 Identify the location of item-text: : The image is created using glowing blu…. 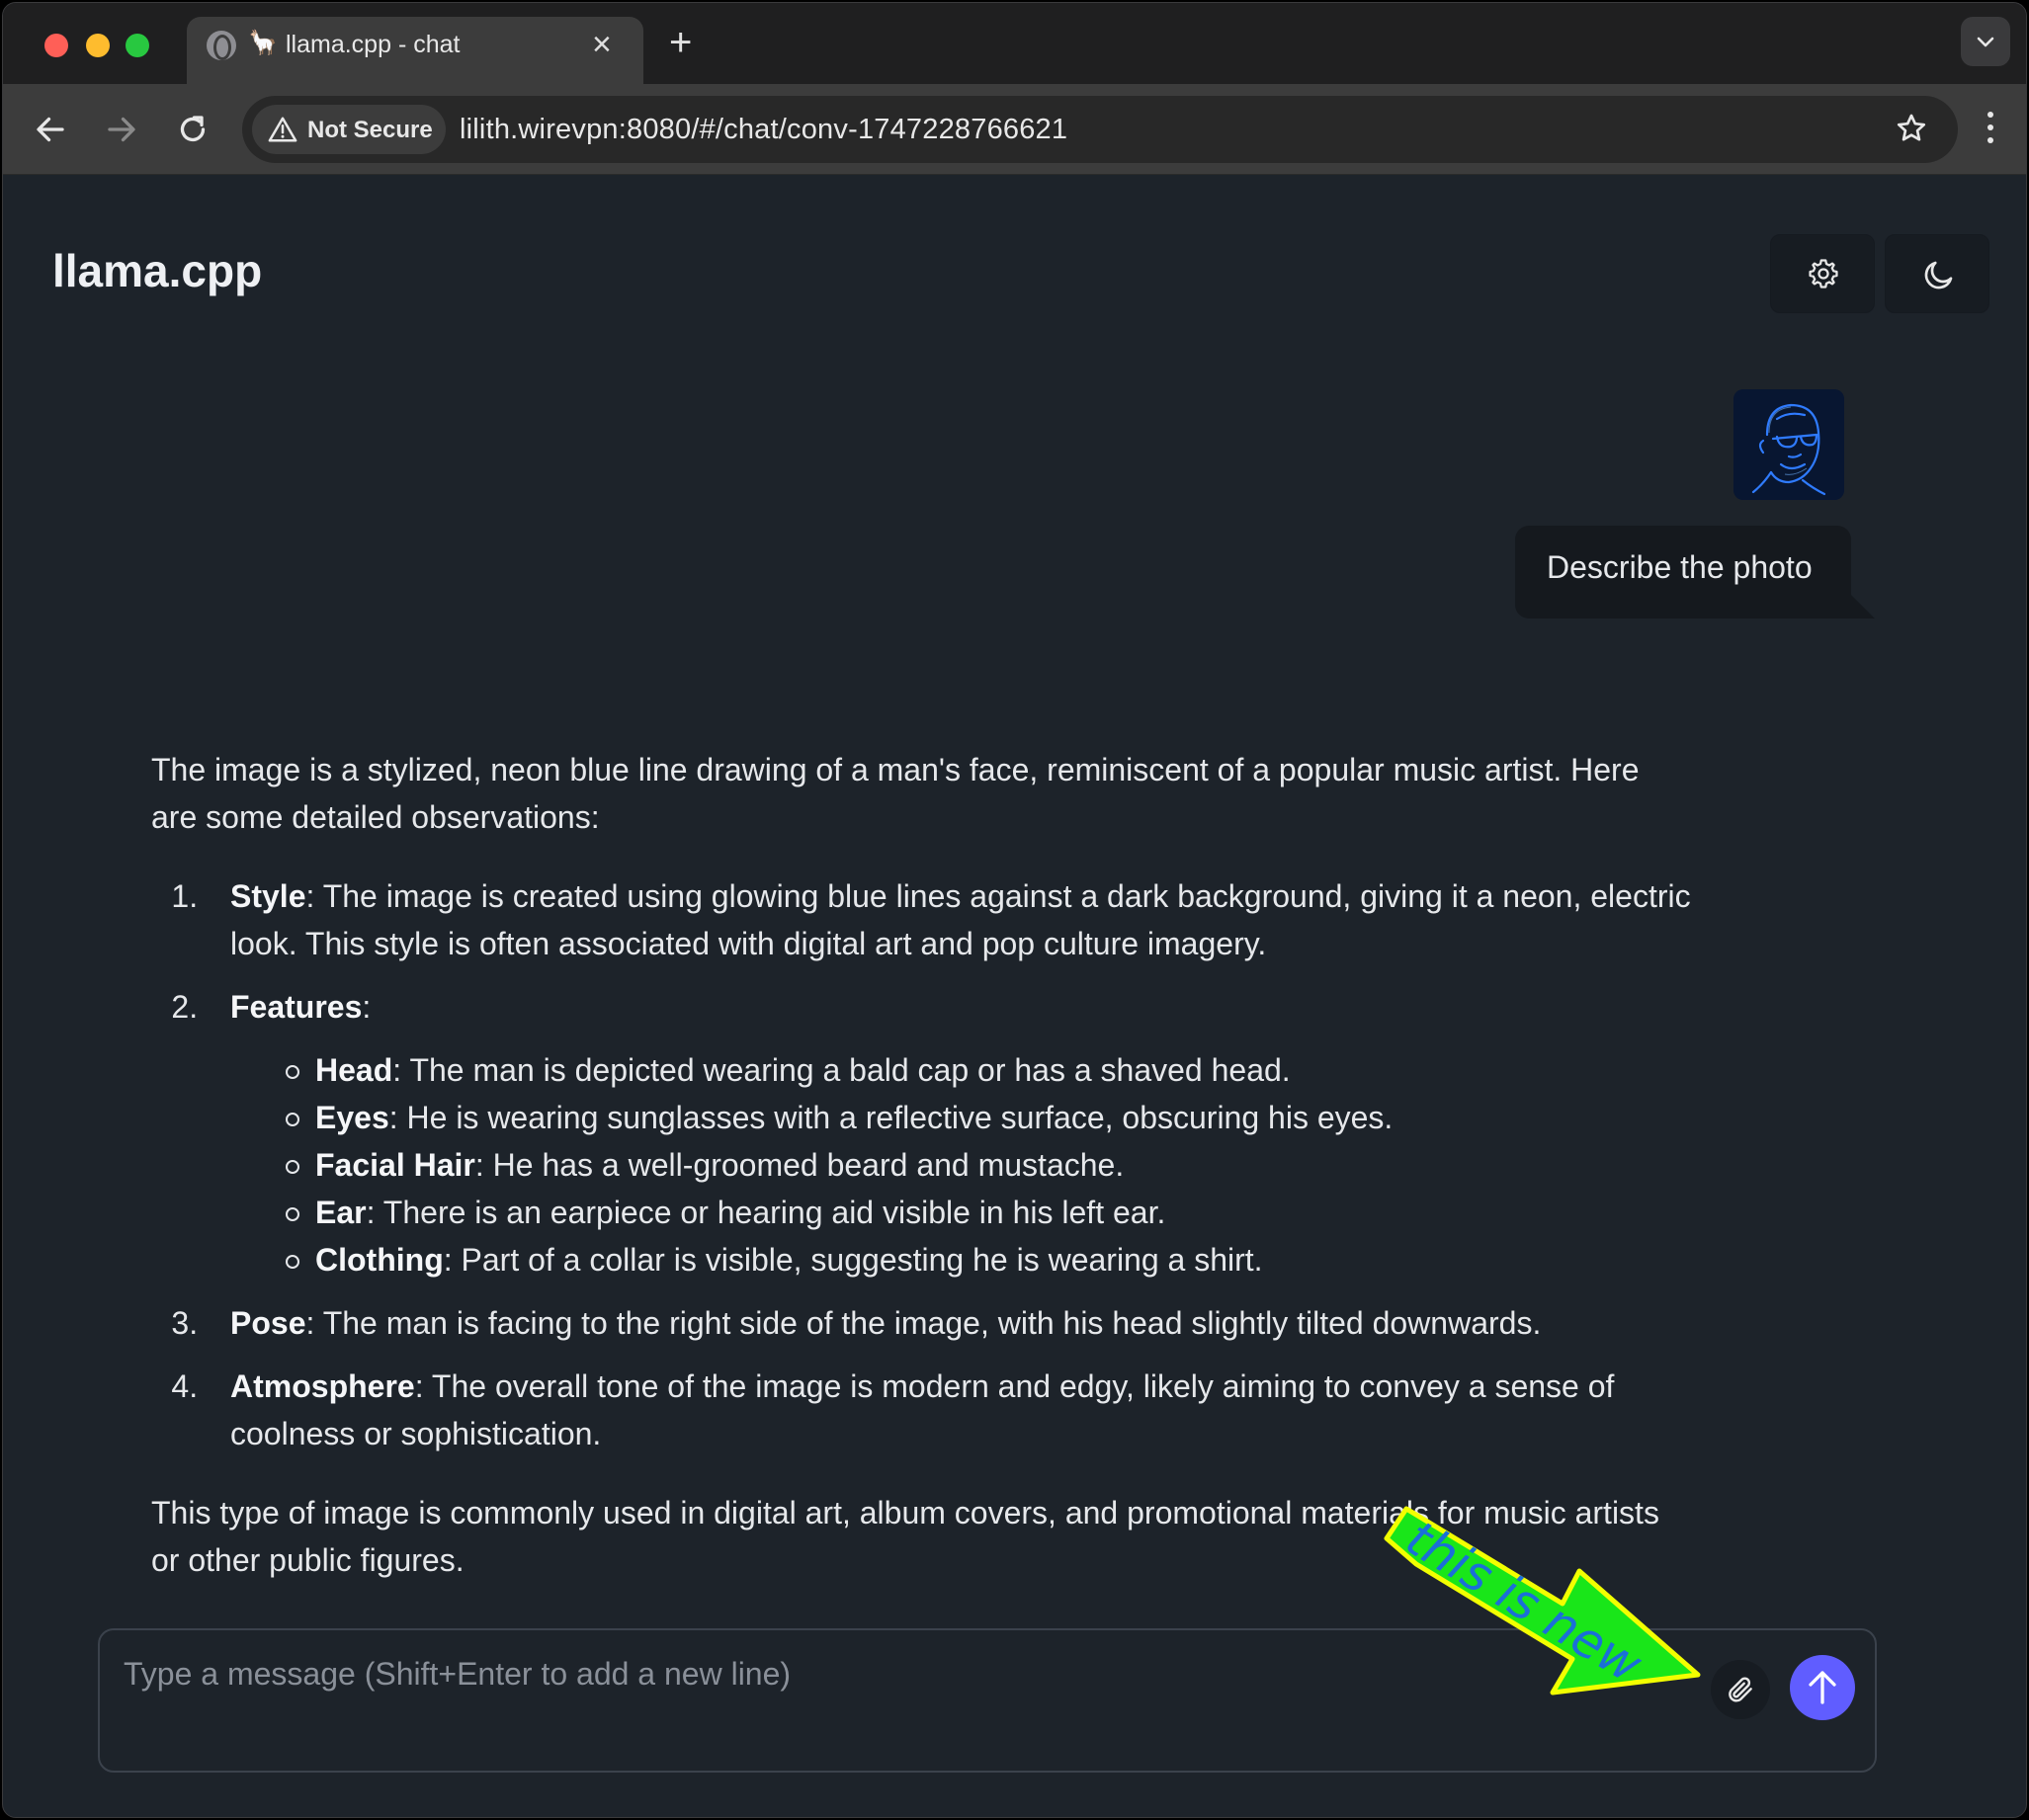
(960, 919).